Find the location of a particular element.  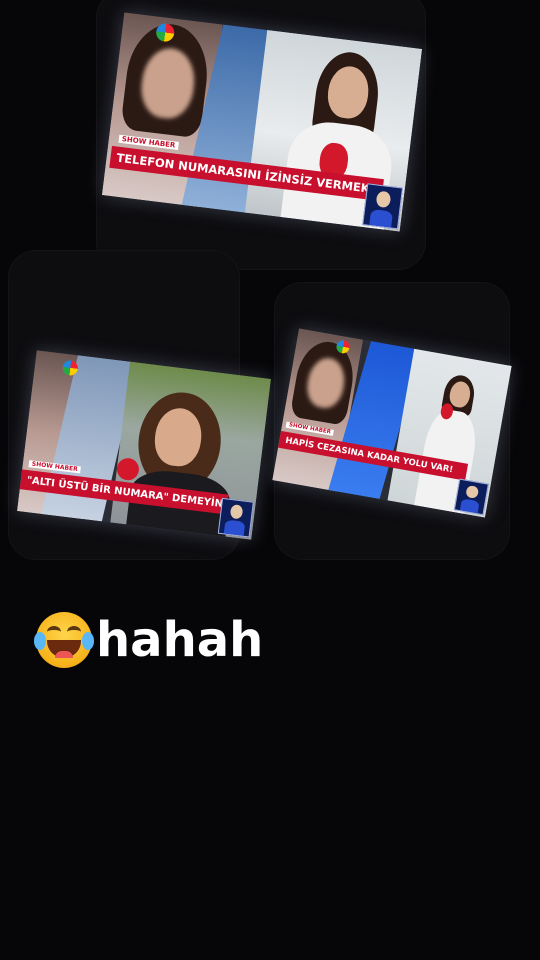

emoji-tongue is located at coordinates (64, 654).